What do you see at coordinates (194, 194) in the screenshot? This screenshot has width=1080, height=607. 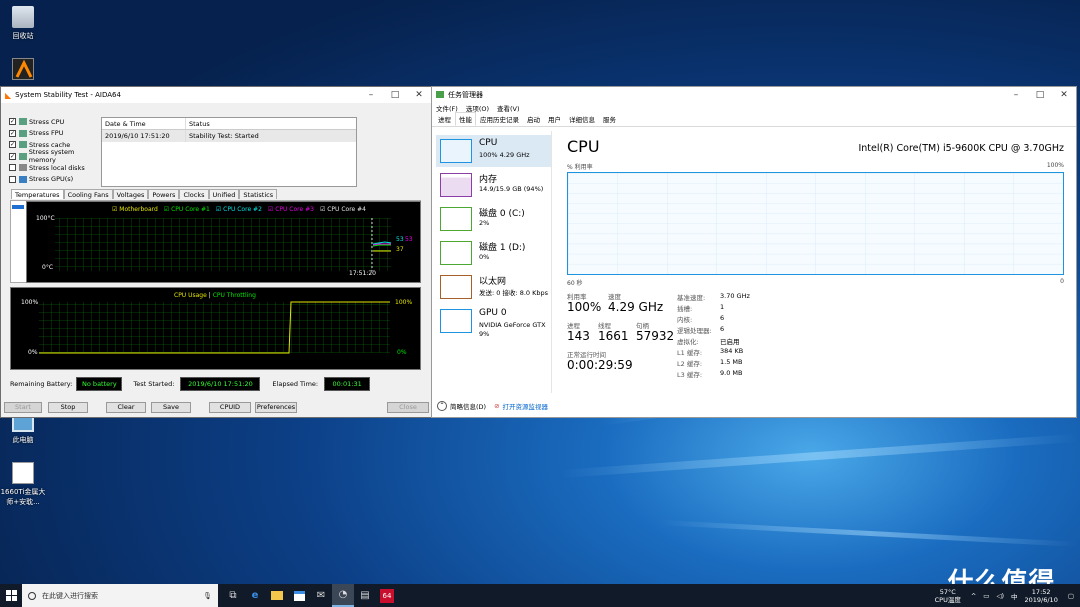 I see `tab-clocks: Clocks` at bounding box center [194, 194].